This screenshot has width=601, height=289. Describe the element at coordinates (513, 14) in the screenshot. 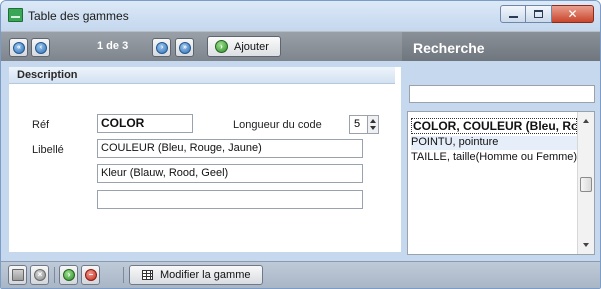

I see `minimize-button` at that location.